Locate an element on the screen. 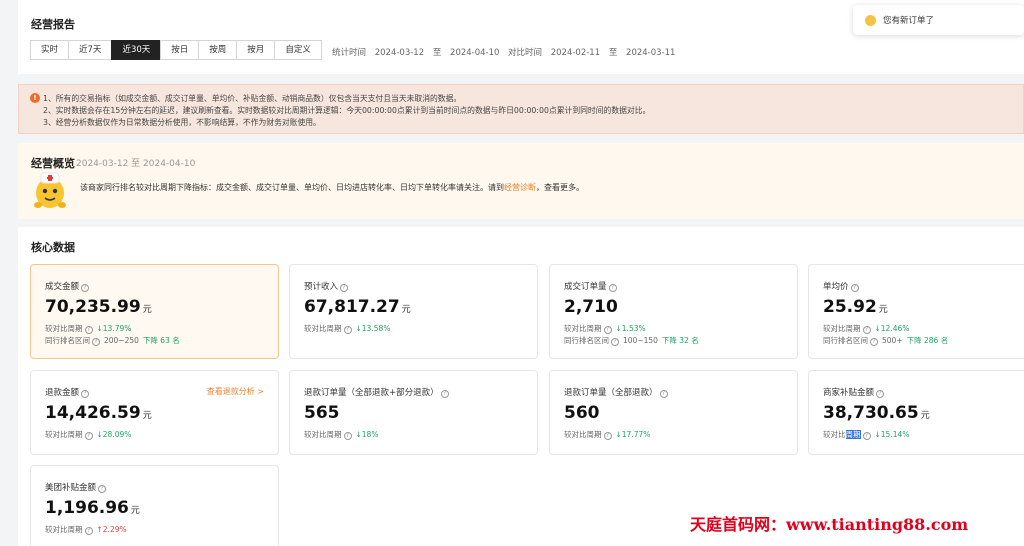 Image resolution: width=1024 pixels, height=546 pixels. tab-by-month: 按月 is located at coordinates (256, 50).